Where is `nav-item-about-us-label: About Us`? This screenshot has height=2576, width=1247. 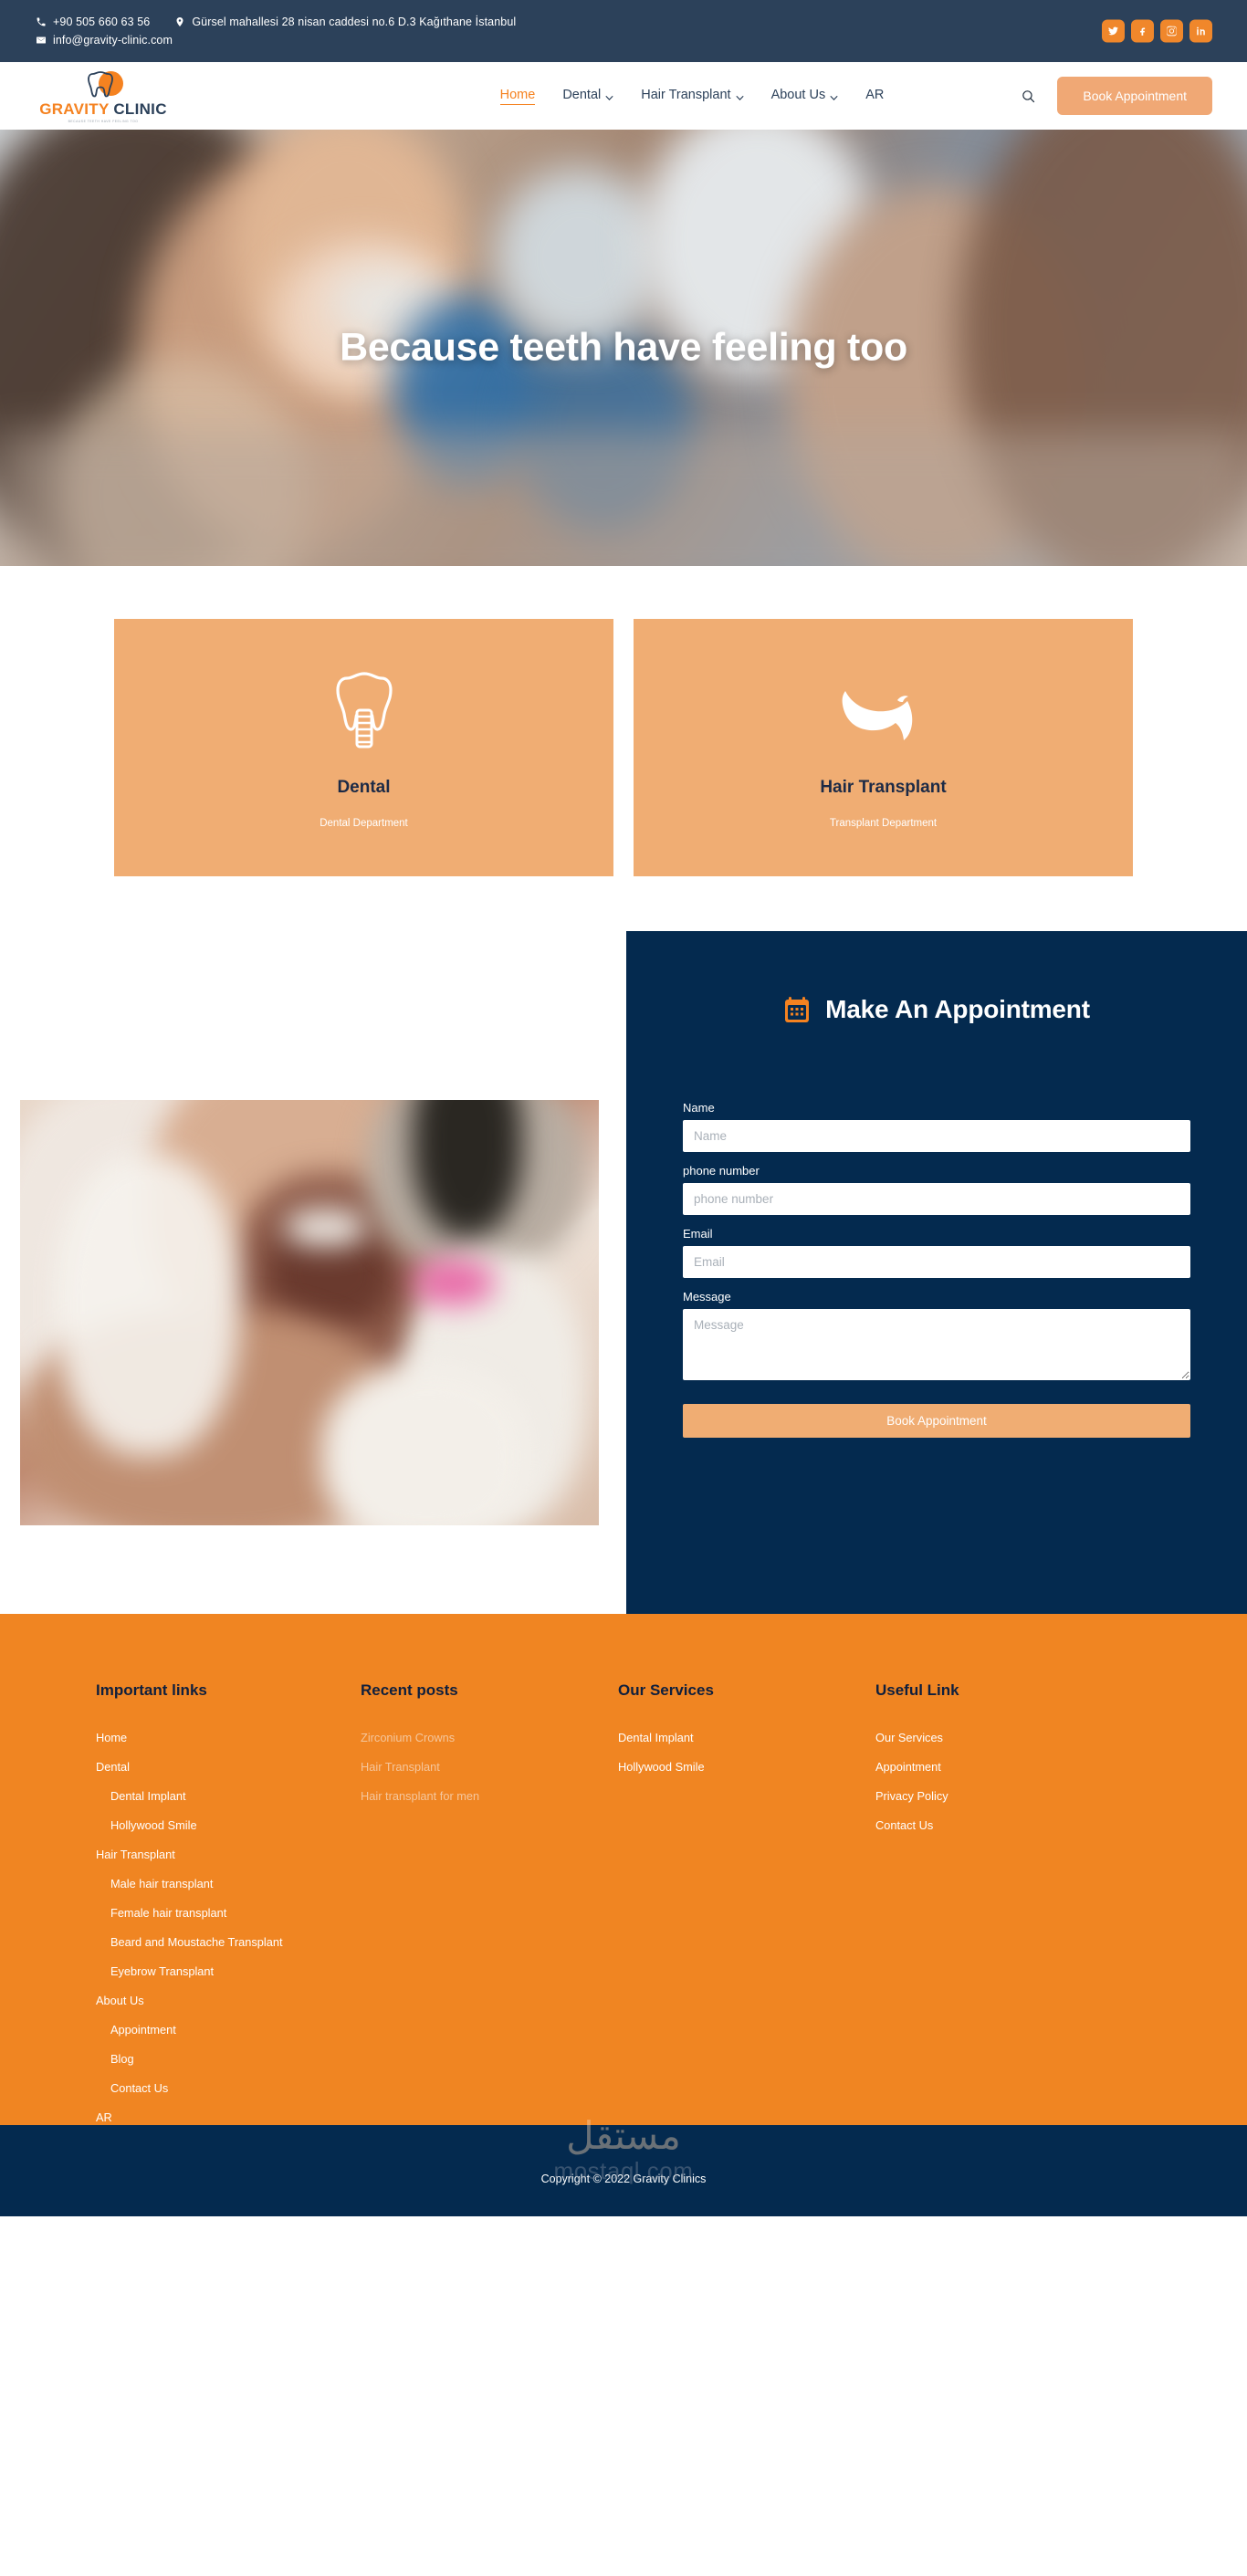 nav-item-about-us-label: About Us is located at coordinates (798, 95).